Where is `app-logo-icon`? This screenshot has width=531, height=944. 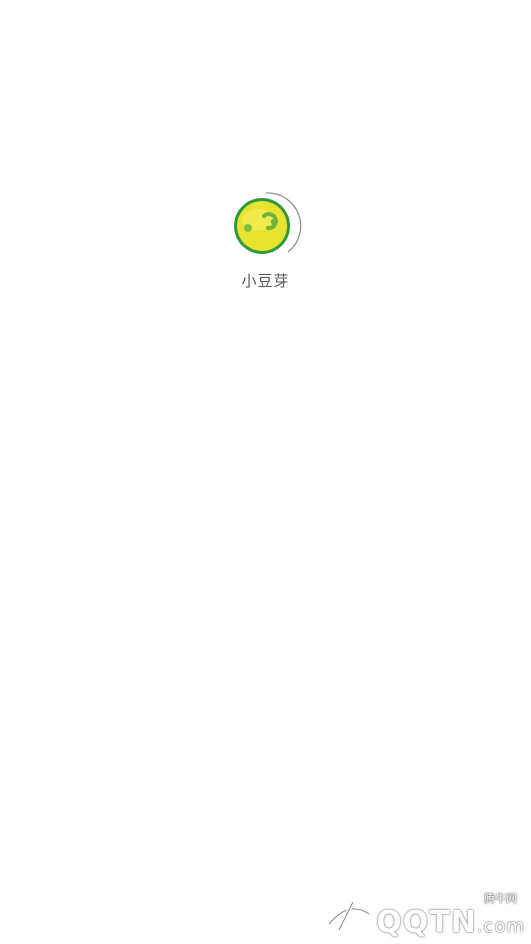
app-logo-icon is located at coordinates (266, 226).